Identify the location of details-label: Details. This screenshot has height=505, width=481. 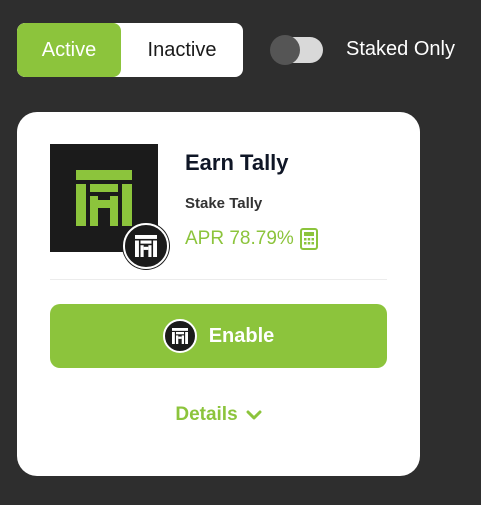
(206, 414).